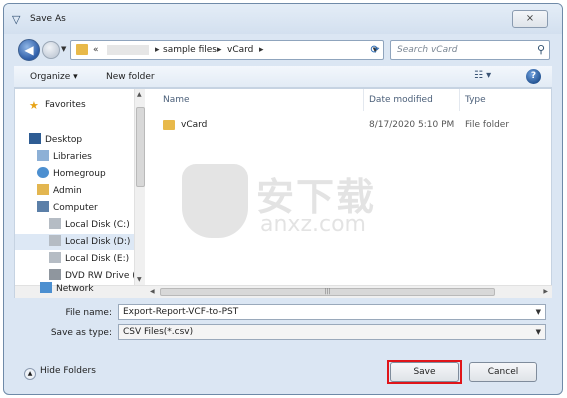 Image resolution: width=567 pixels, height=398 pixels. Describe the element at coordinates (427, 50) in the screenshot. I see `search-placeholder: Search vCard` at that location.